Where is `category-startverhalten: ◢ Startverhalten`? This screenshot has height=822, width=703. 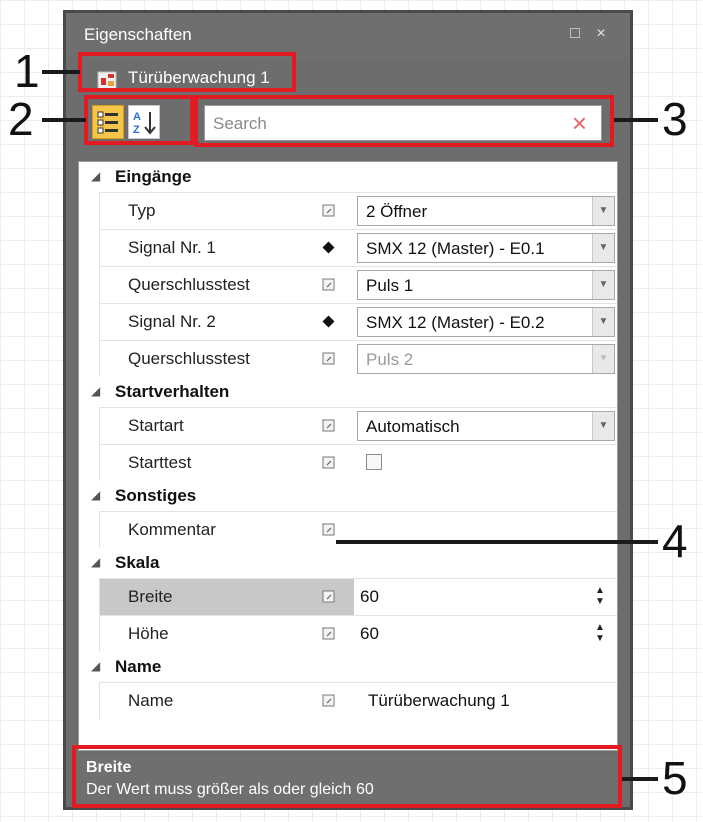
category-startverhalten: ◢ Startverhalten is located at coordinates (348, 392).